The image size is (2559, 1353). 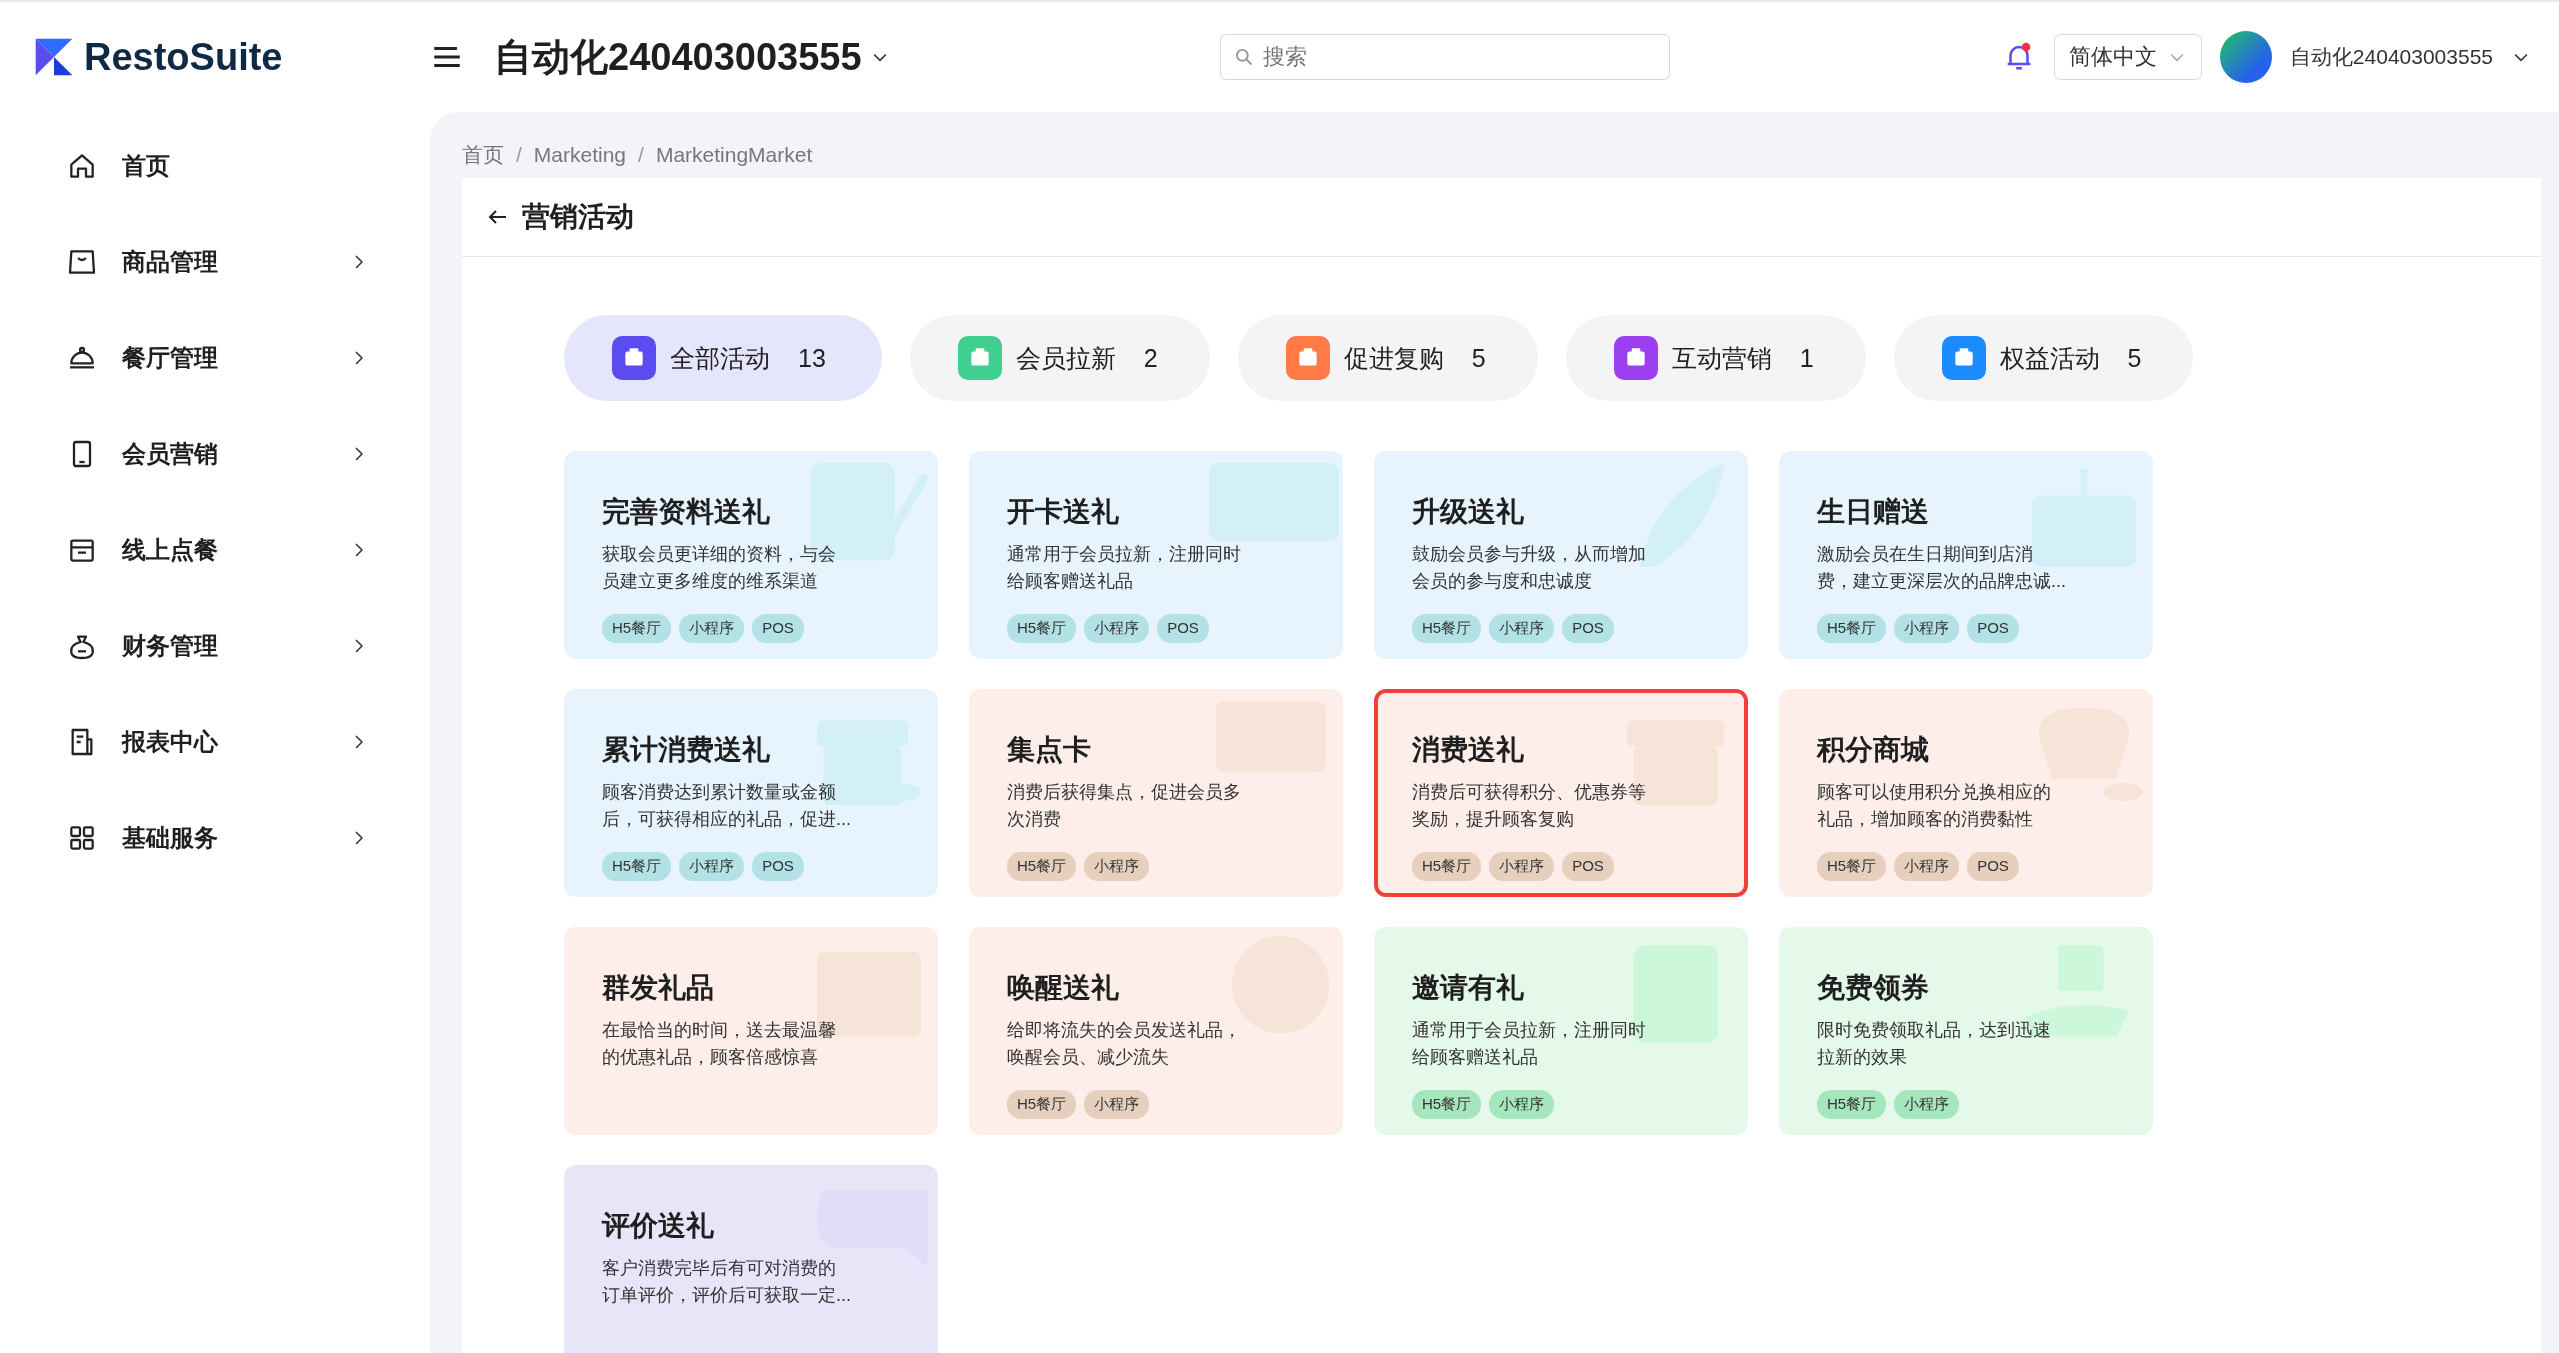 I want to click on activity-card: 积分商城 顾客可以使用积分兑换相应的礼品，增加顾客的消费黏性 H5餐厅 小程序 POS, so click(x=1966, y=793).